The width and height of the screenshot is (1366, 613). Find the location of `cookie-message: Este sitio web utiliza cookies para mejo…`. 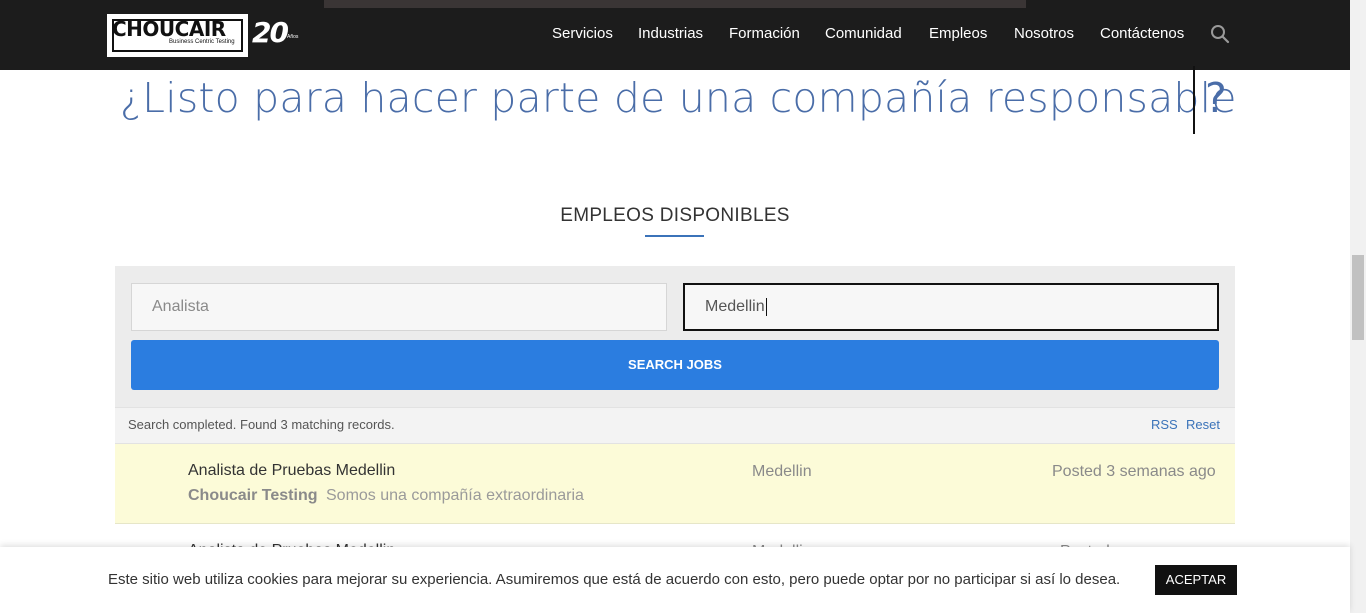

cookie-message: Este sitio web utiliza cookies para mejo… is located at coordinates (614, 579).